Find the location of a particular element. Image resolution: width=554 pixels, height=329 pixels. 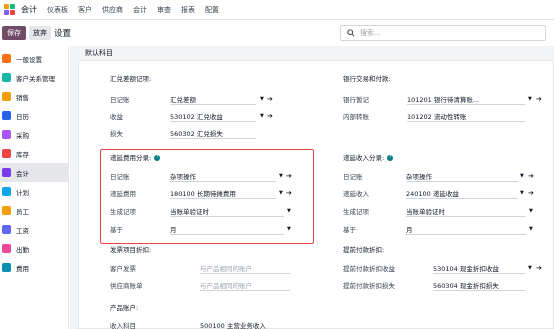

sidebar-item-payroll: 工资 is located at coordinates (34, 229).